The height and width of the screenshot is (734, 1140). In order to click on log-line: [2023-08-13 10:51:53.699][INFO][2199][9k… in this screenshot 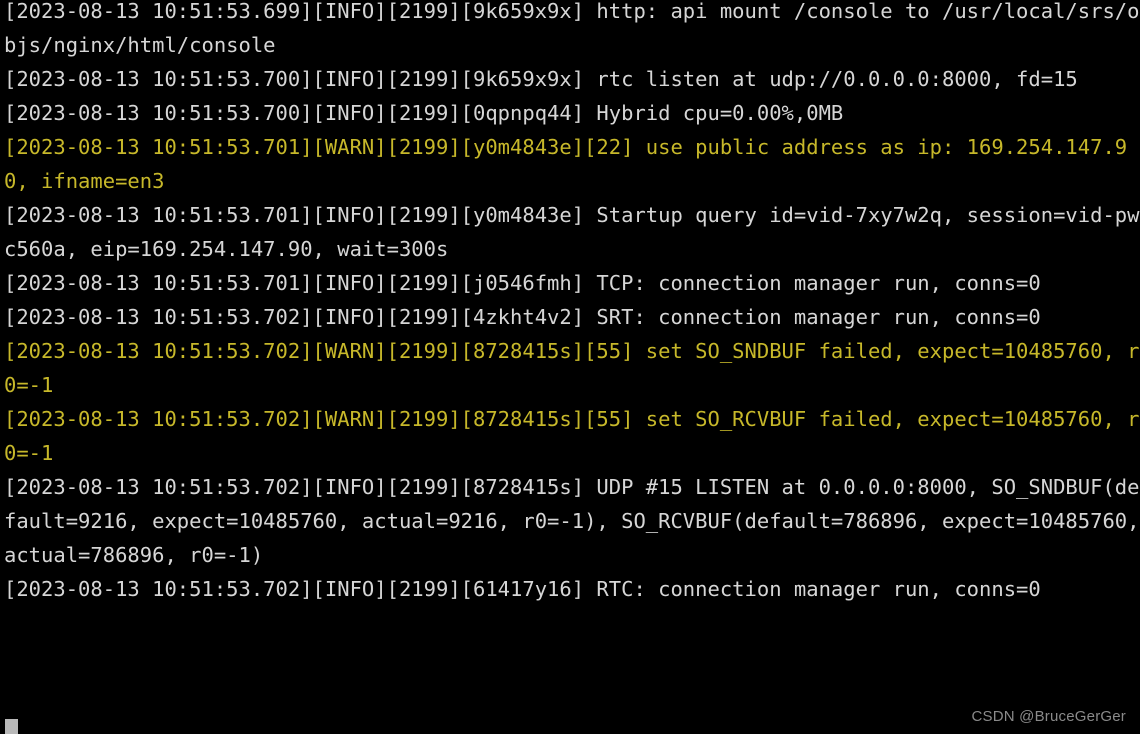, I will do `click(572, 28)`.